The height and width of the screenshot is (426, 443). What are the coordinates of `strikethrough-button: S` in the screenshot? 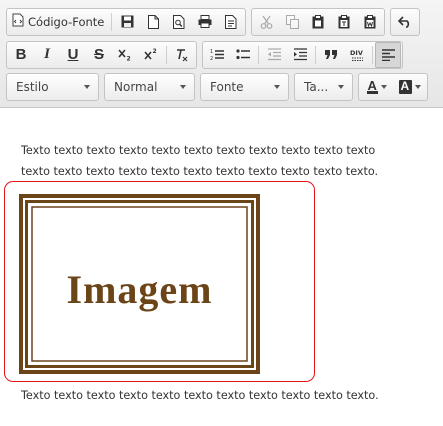 It's located at (99, 55).